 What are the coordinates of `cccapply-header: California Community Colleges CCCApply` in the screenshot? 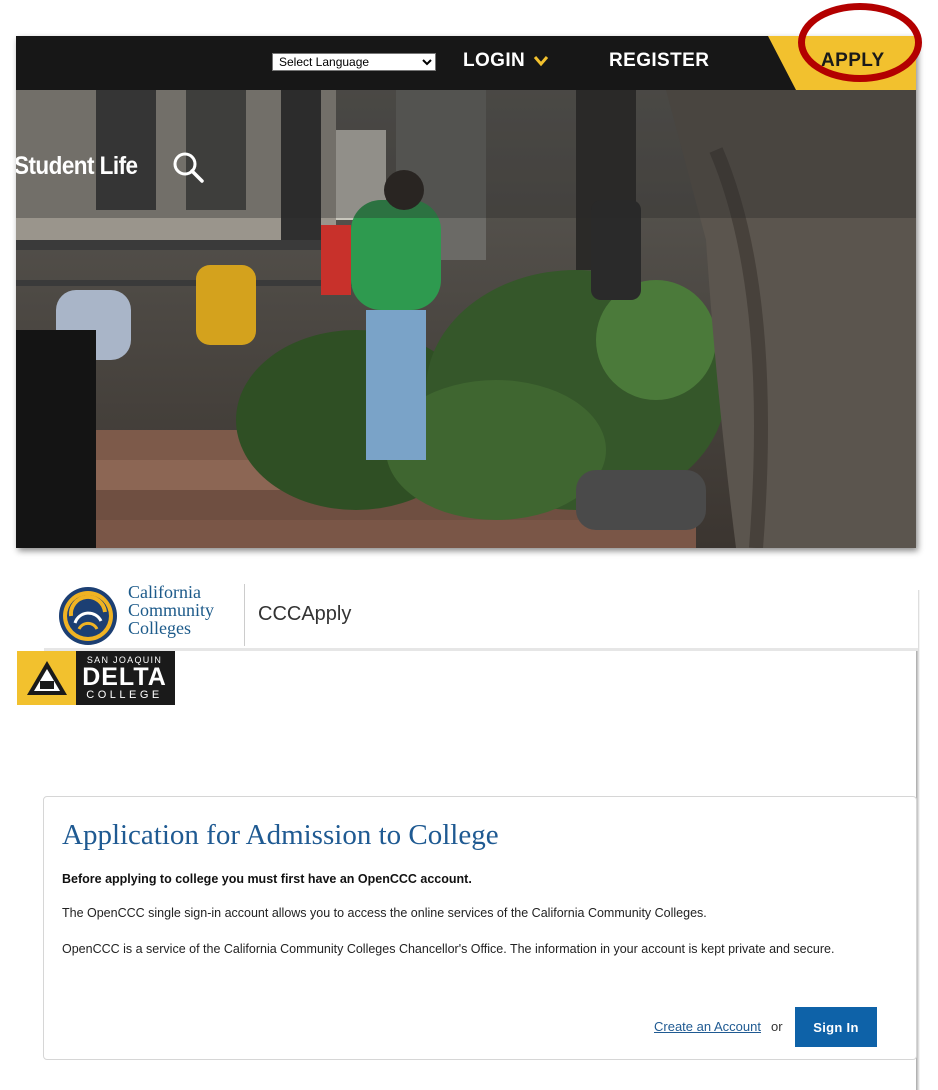 It's located at (481, 617).